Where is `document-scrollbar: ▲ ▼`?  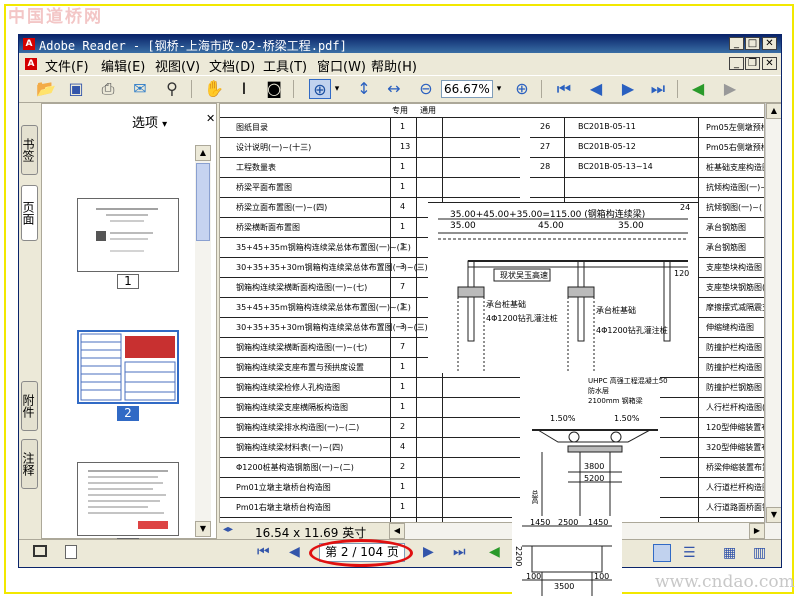
document-scrollbar: ▲ ▼ is located at coordinates (773, 313).